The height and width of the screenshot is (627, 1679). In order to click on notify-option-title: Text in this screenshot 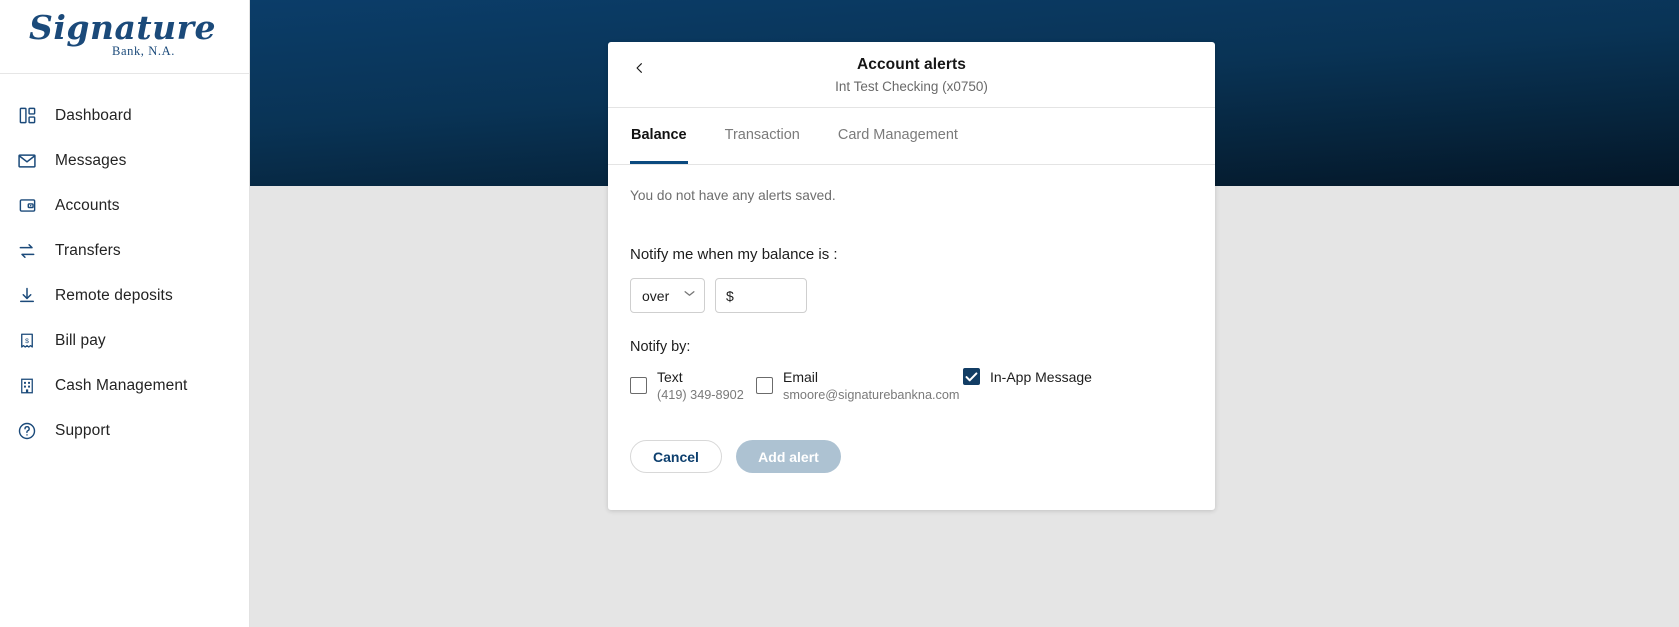, I will do `click(670, 377)`.